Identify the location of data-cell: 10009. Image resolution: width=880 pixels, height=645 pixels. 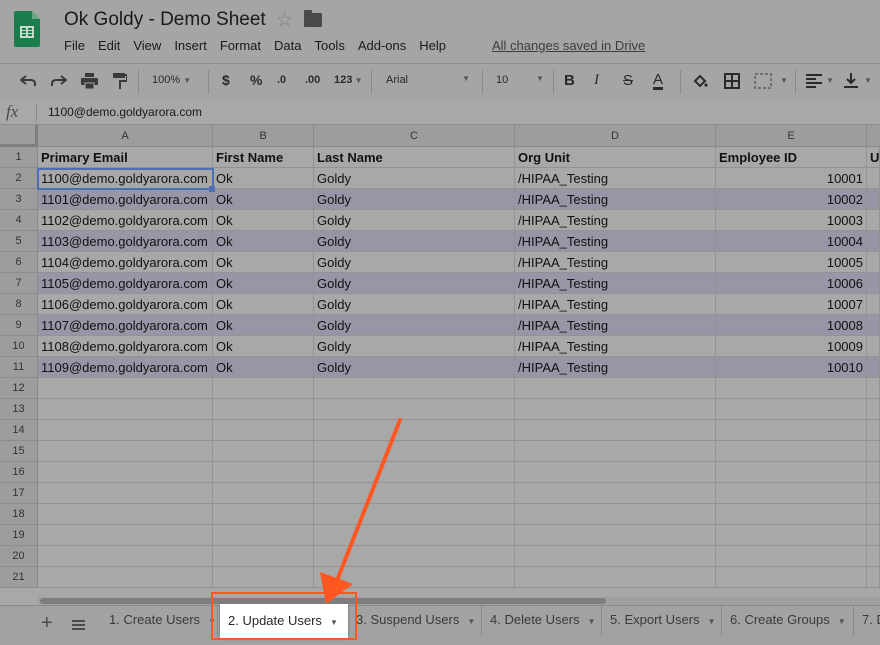
(791, 346).